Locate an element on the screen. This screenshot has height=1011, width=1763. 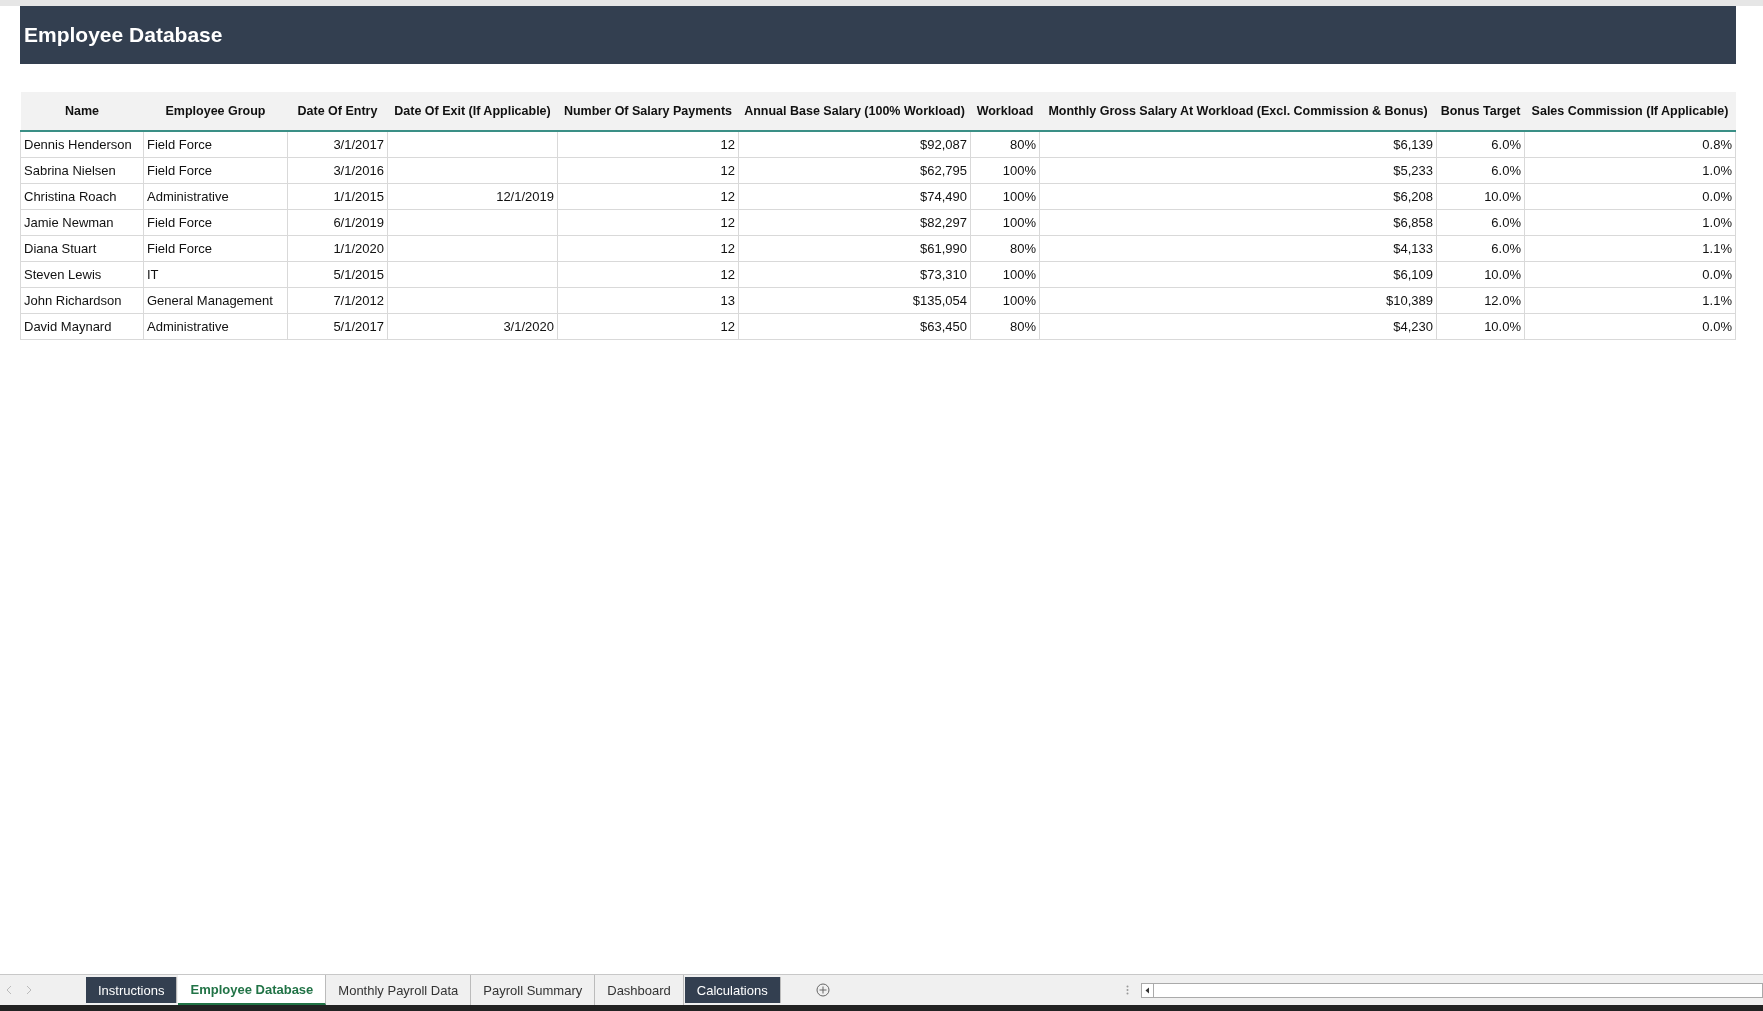
column-header: Workload is located at coordinates (1005, 111).